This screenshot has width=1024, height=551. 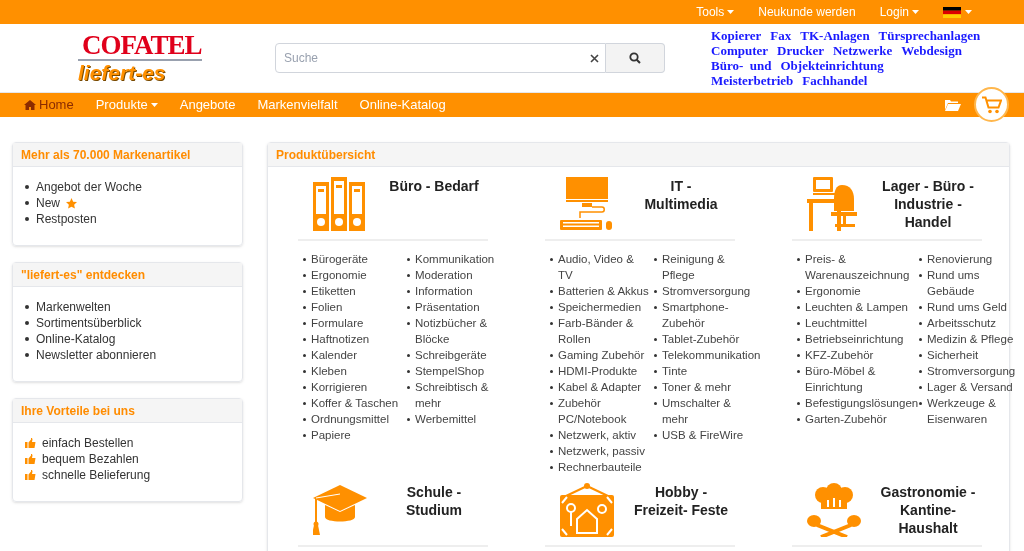 I want to click on category-link: Bürogeräte, so click(x=339, y=259).